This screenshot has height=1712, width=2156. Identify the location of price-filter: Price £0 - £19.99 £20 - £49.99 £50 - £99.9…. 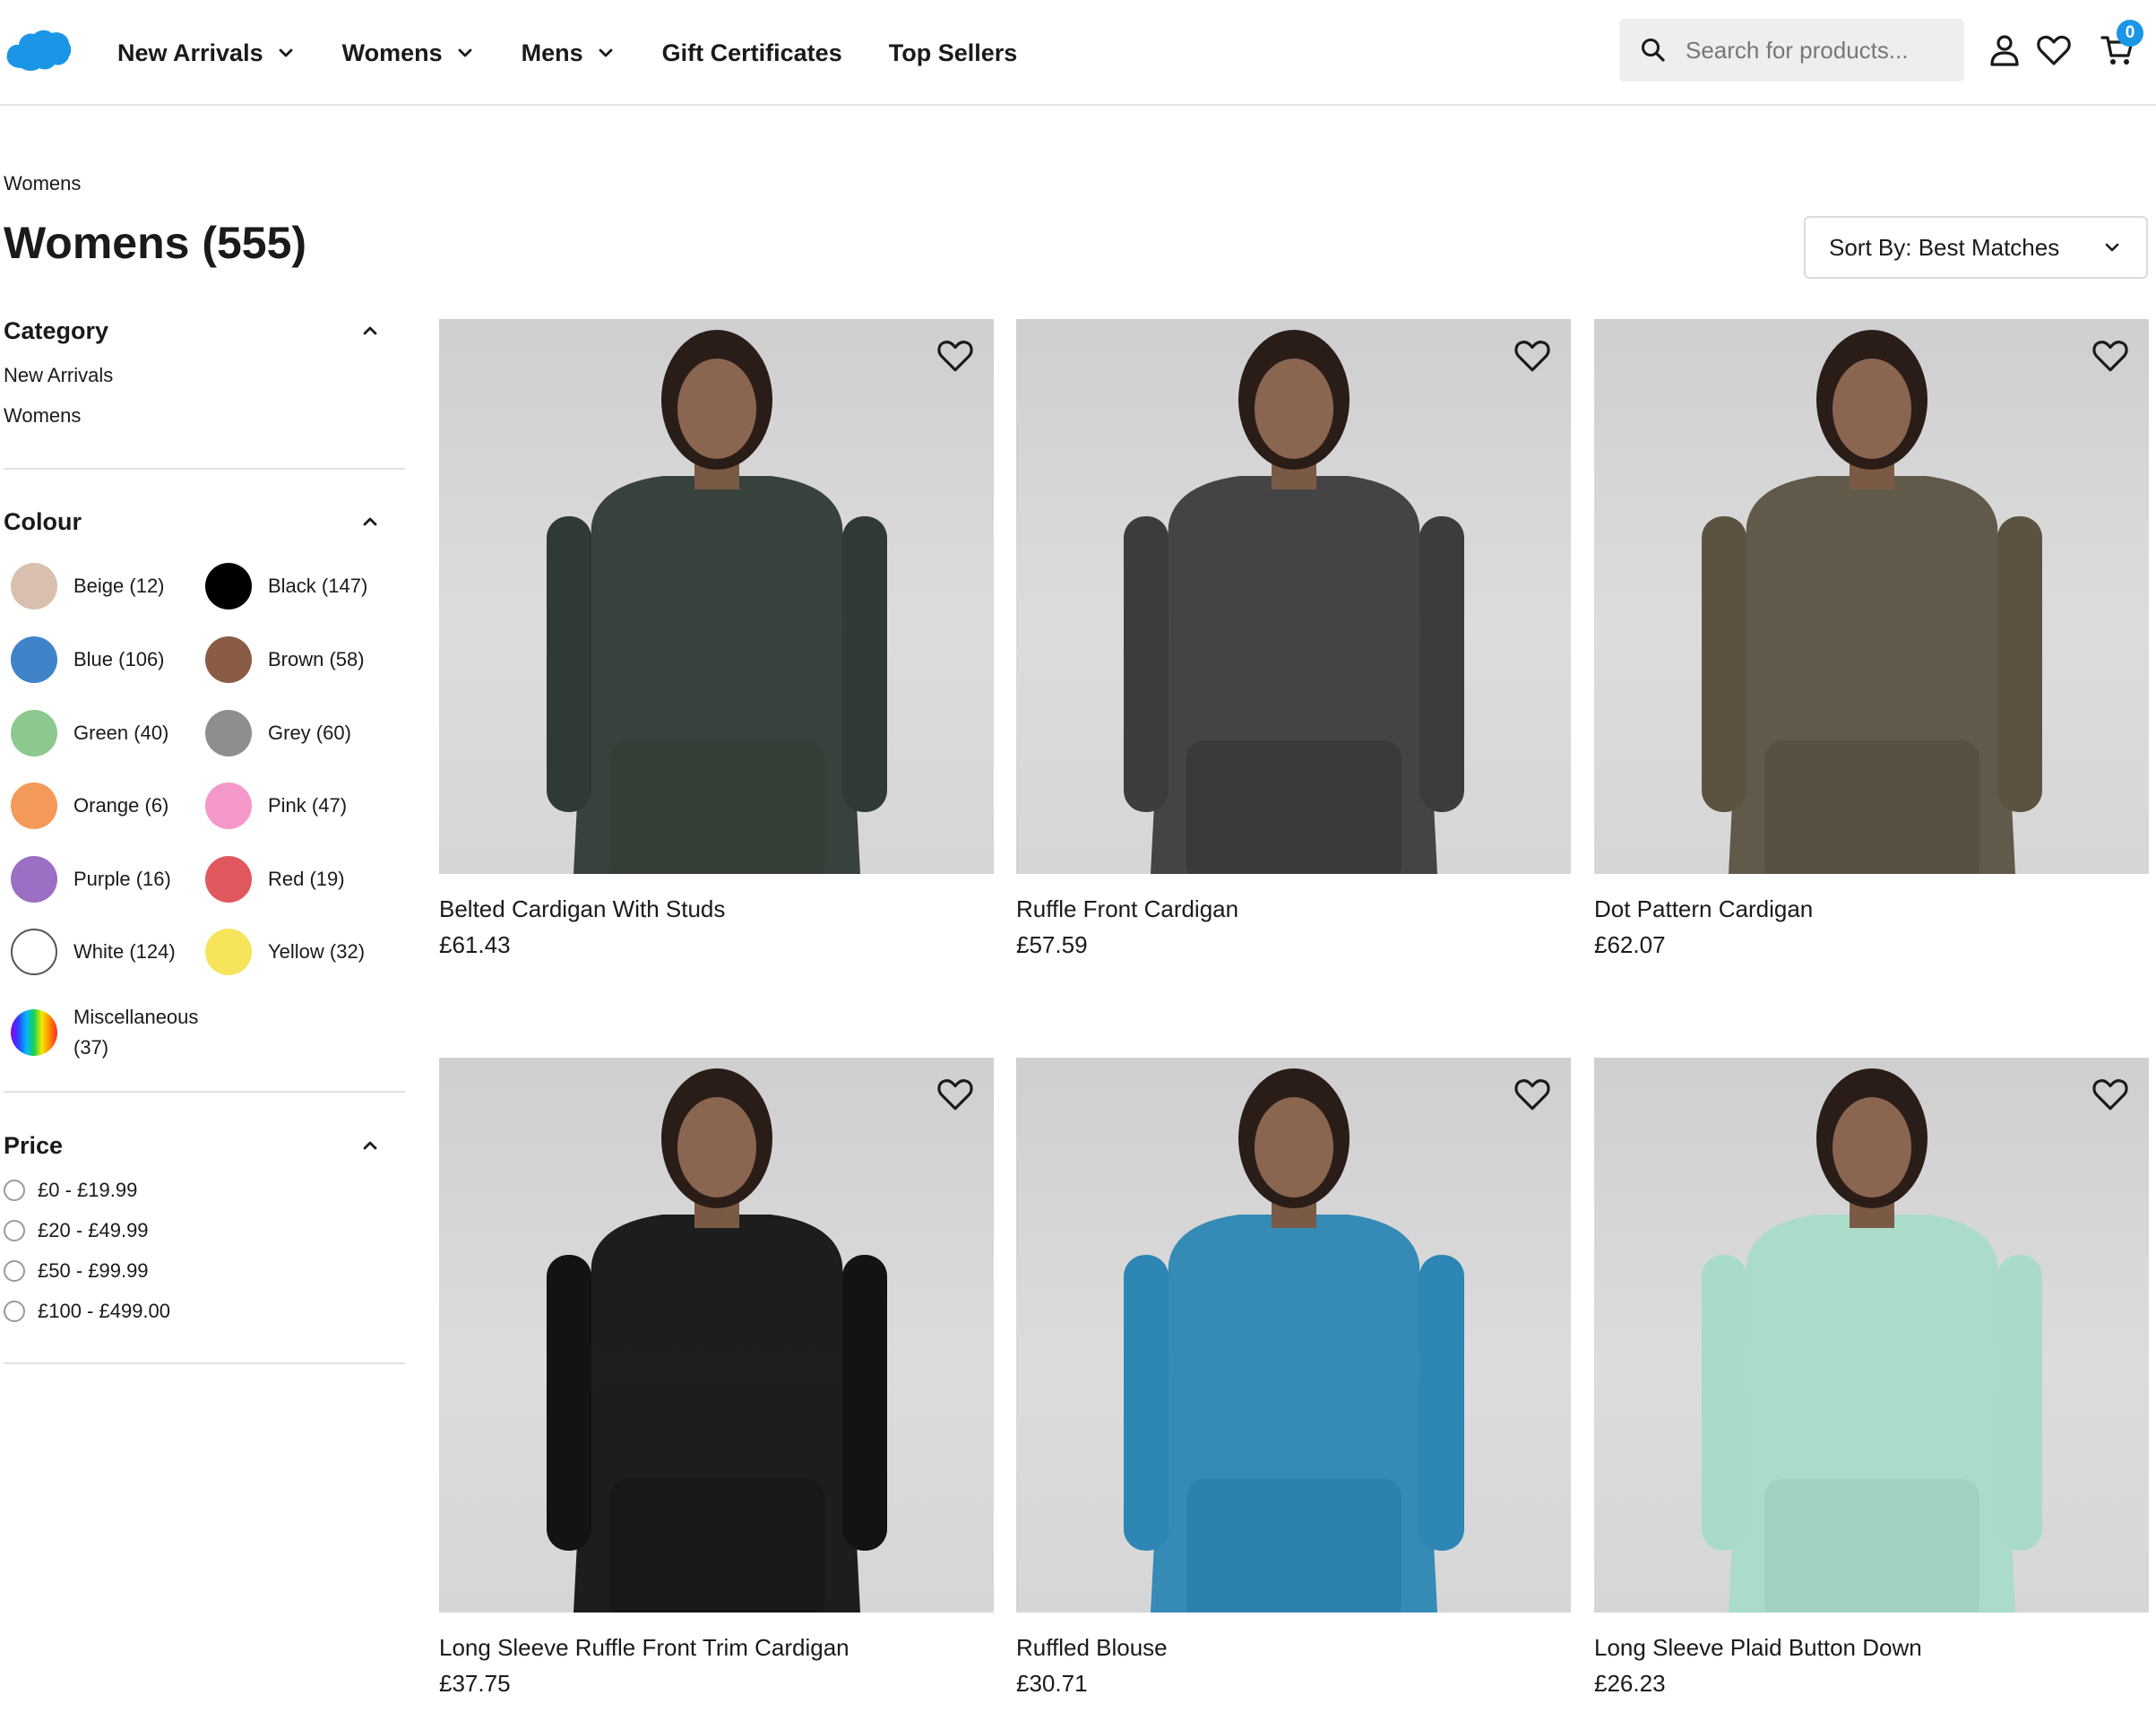
(205, 1229).